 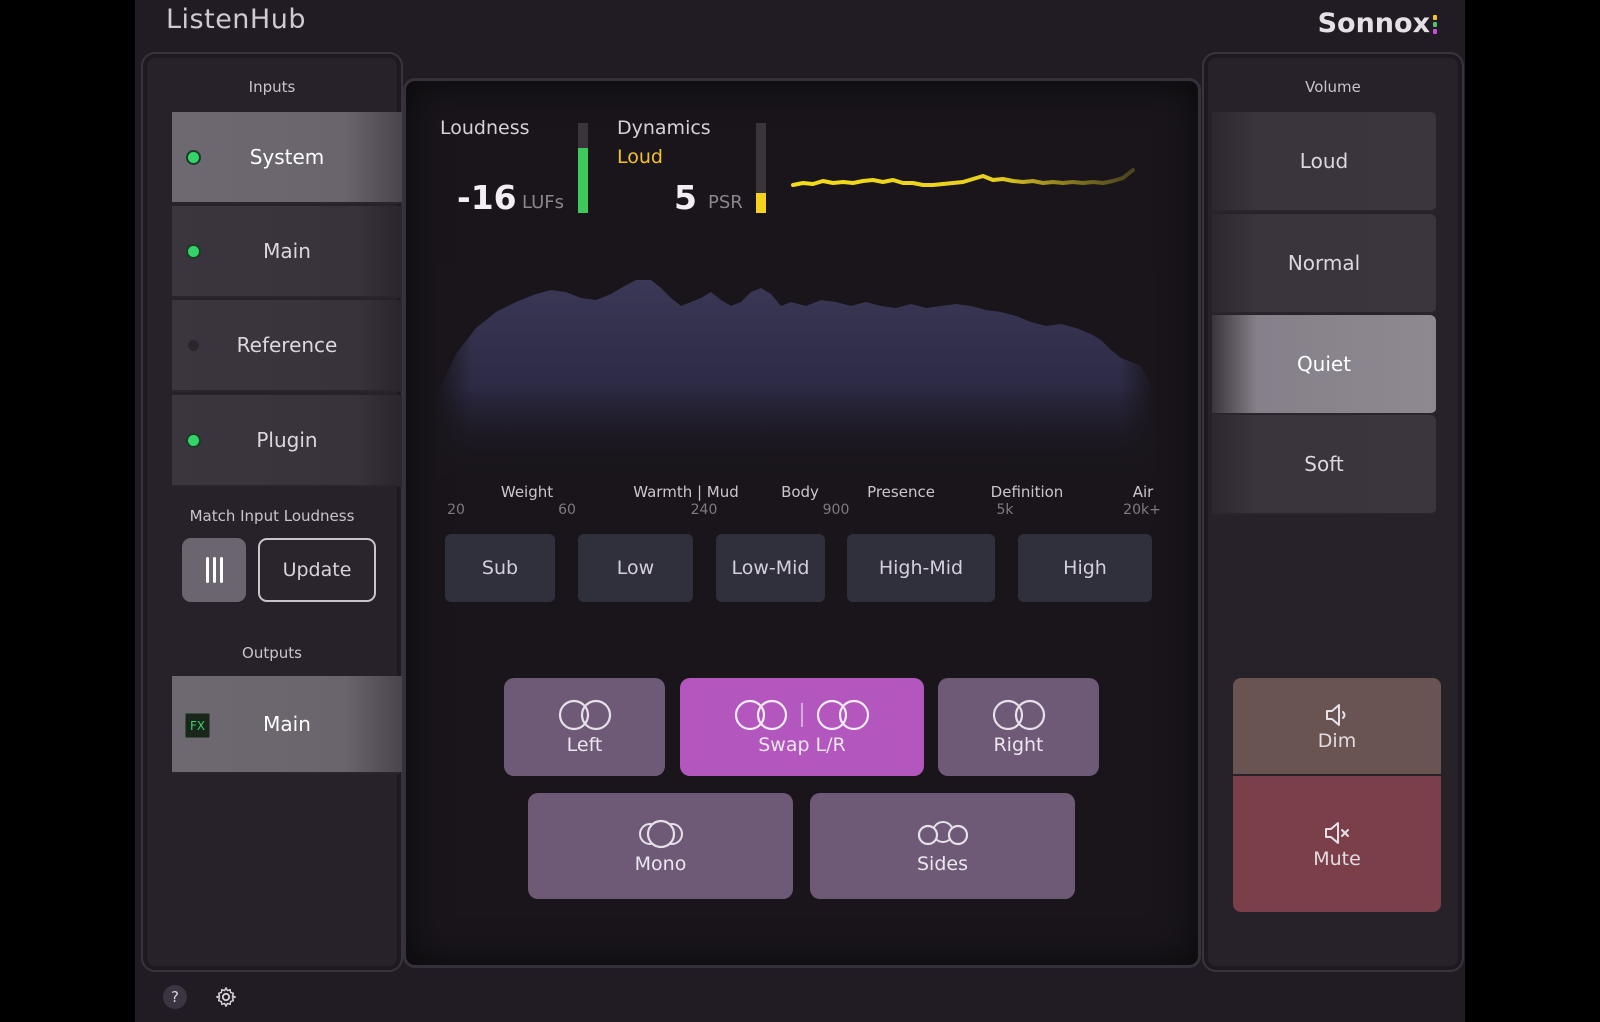 I want to click on brand-dots-icon, so click(x=1435, y=24).